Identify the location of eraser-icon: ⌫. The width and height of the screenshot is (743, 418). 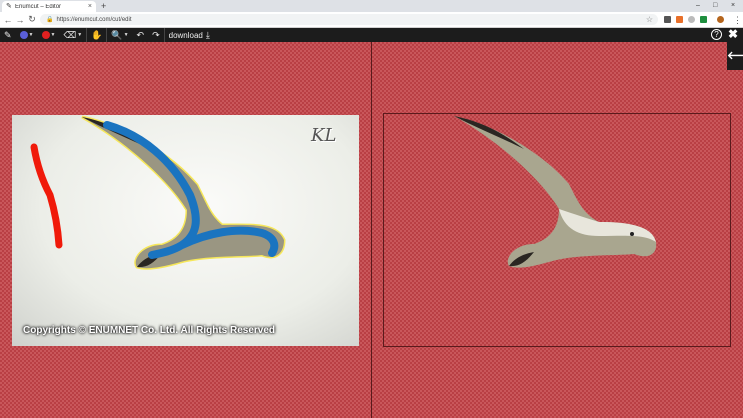
(70, 34).